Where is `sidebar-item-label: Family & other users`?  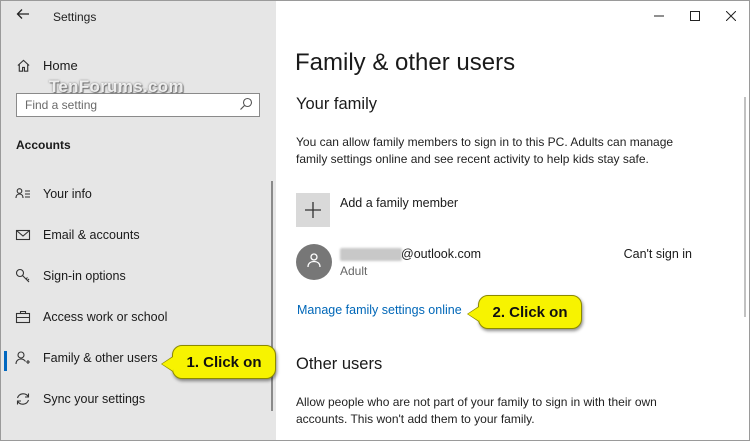 sidebar-item-label: Family & other users is located at coordinates (100, 357).